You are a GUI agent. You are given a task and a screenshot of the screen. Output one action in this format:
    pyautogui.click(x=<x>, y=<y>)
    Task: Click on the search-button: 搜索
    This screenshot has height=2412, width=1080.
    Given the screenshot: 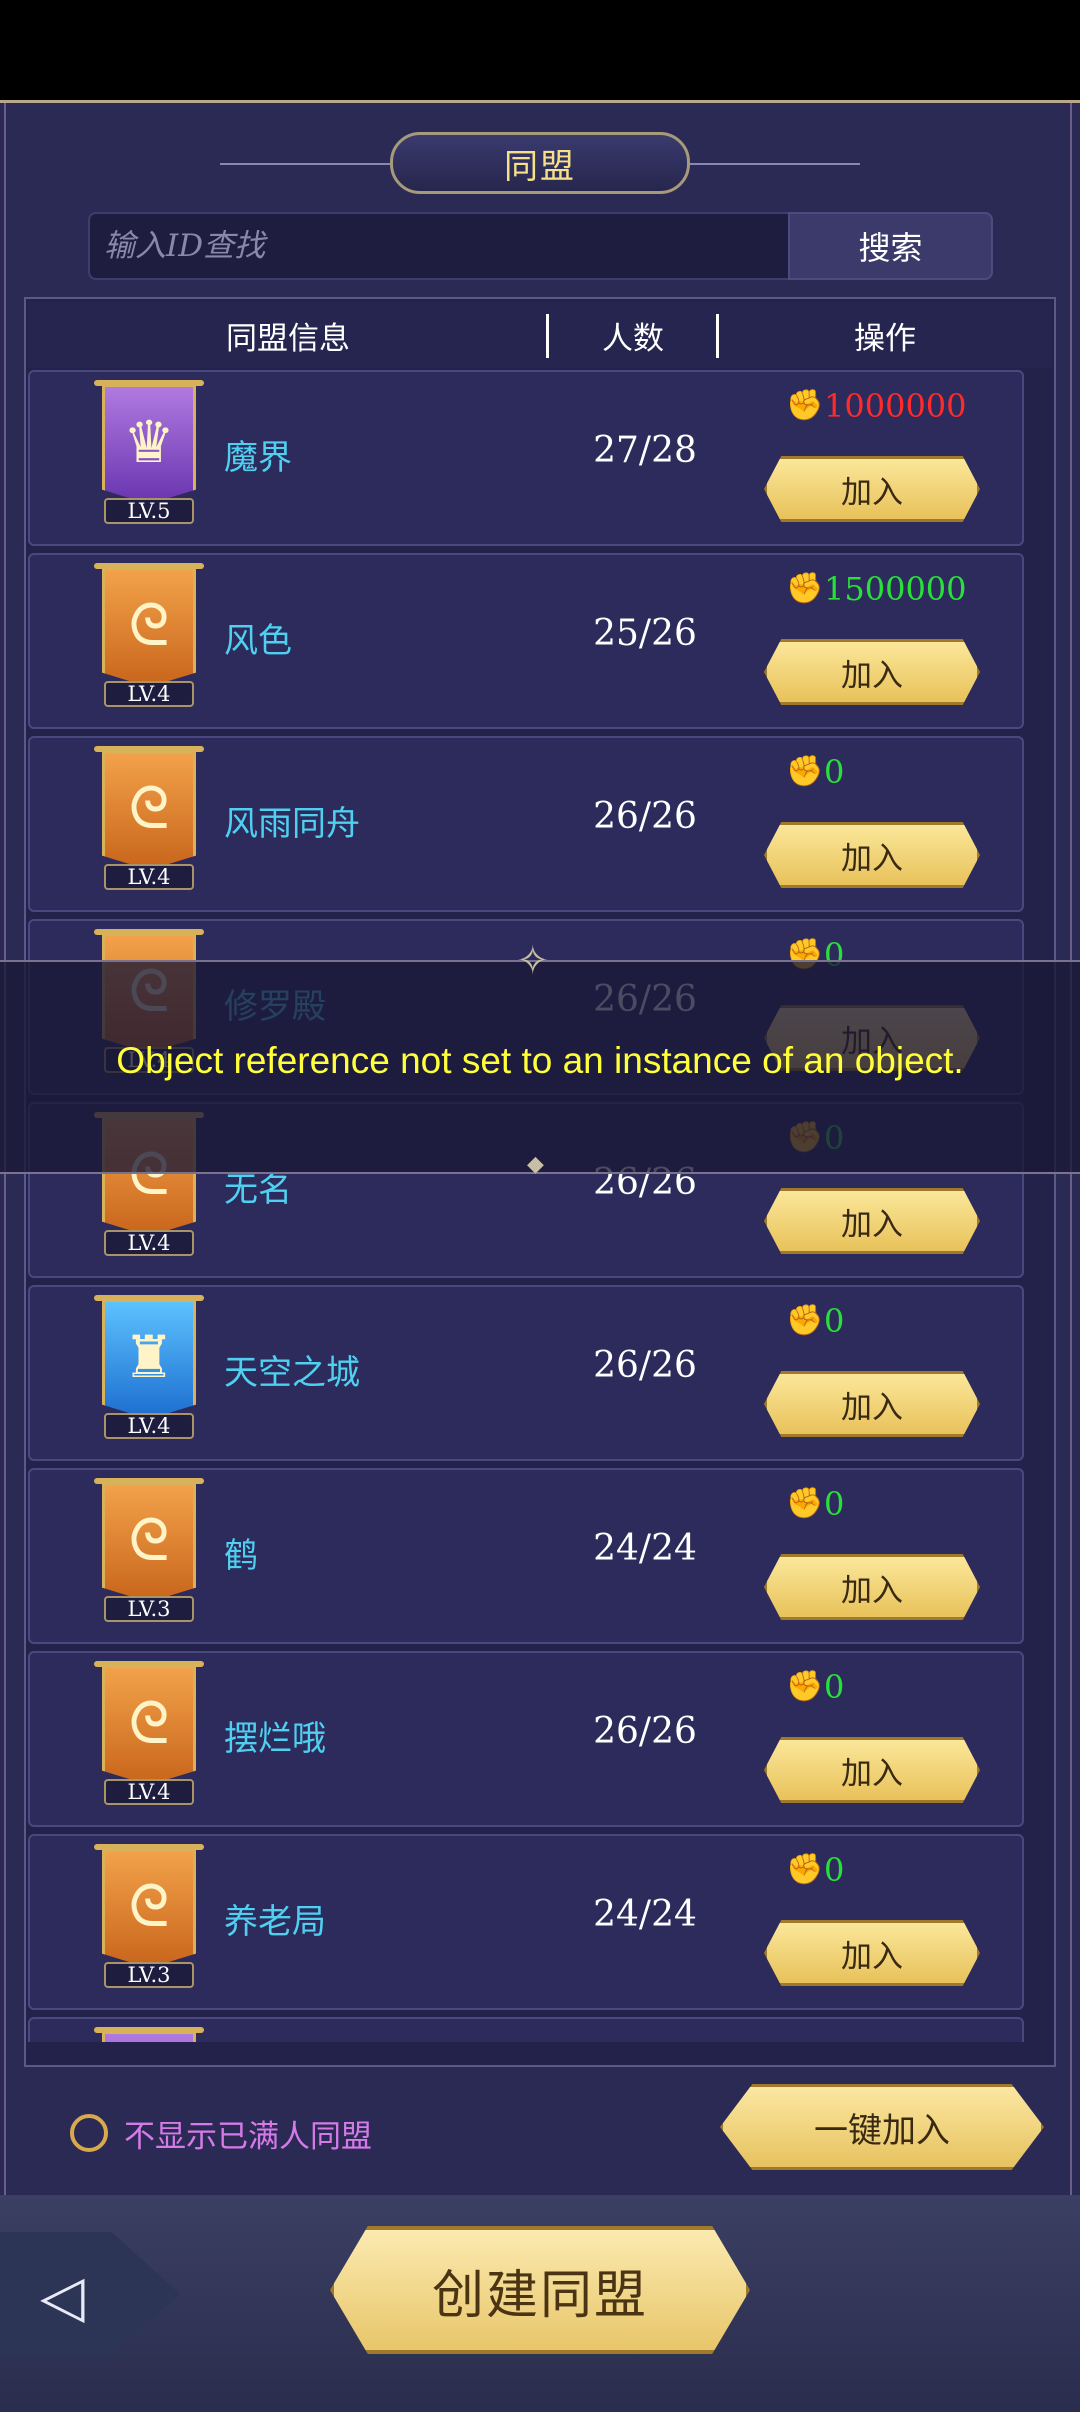 What is the action you would take?
    pyautogui.click(x=890, y=246)
    